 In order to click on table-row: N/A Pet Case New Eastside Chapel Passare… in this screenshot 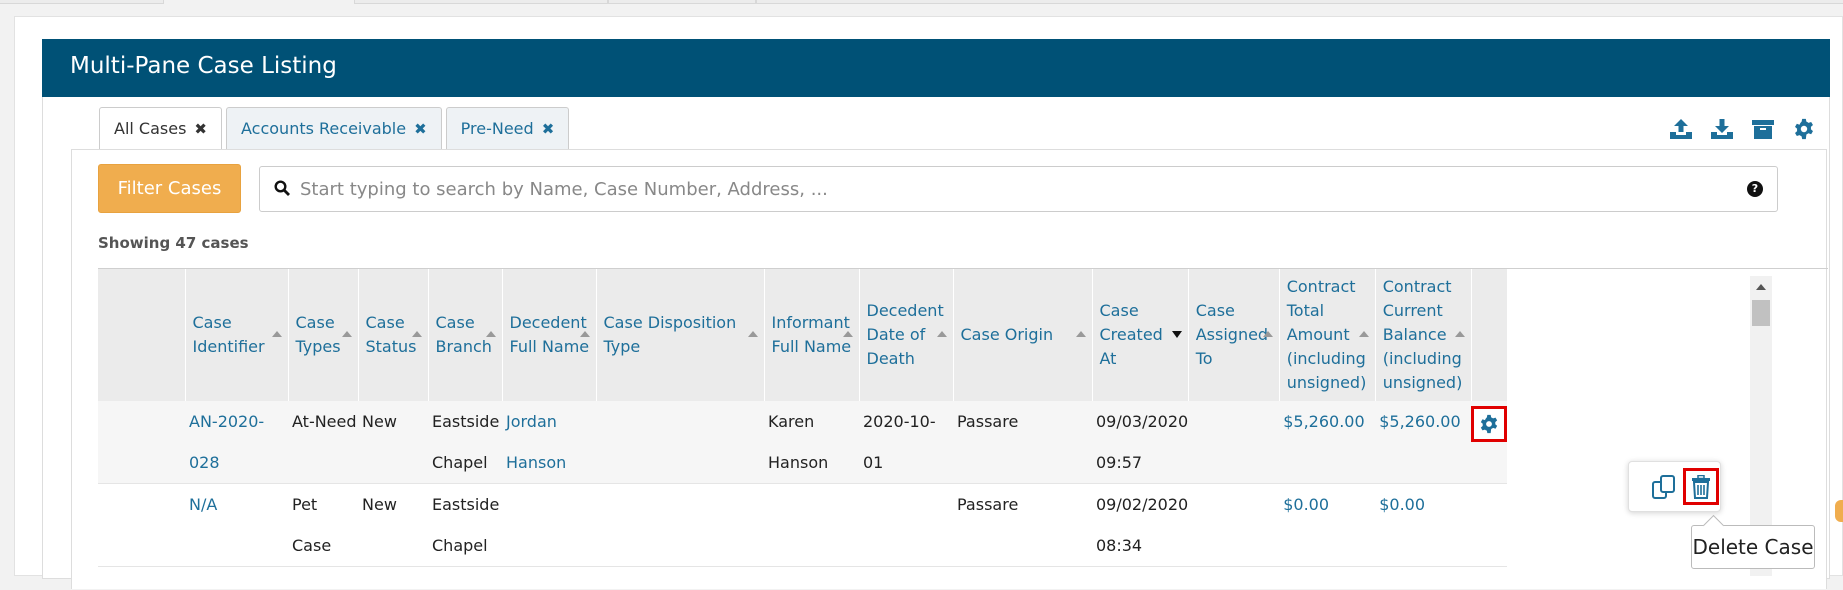, I will do `click(803, 525)`.